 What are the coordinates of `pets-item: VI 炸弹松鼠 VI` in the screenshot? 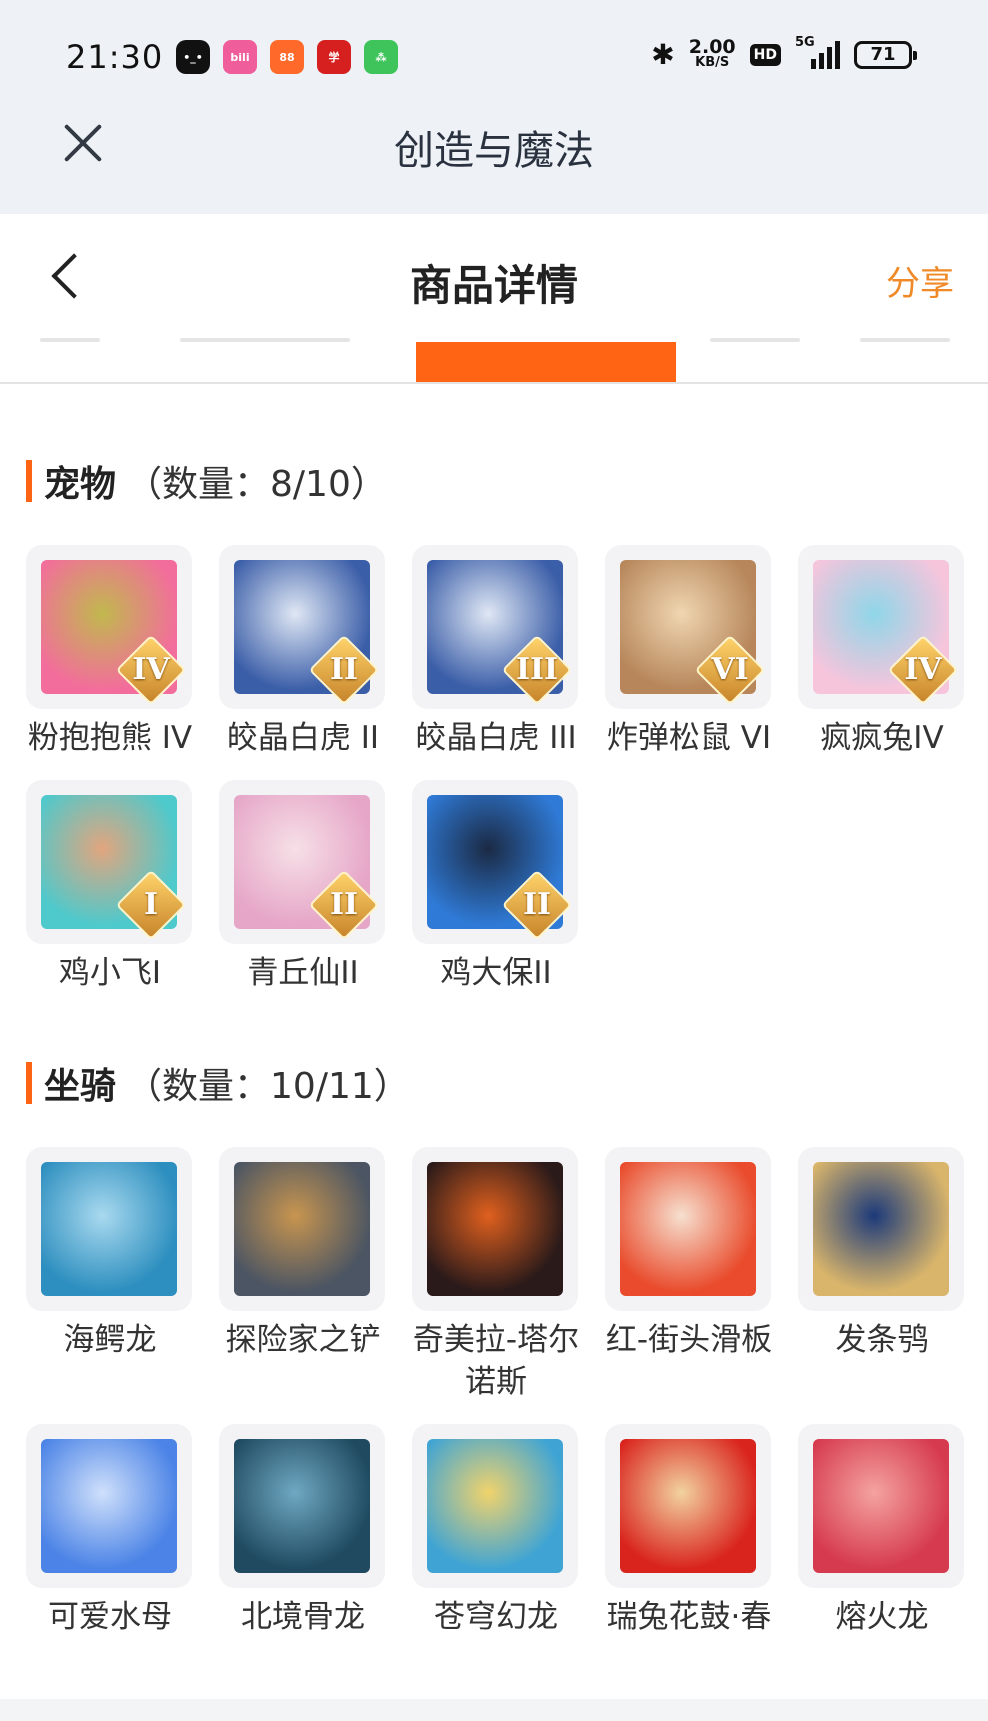 It's located at (689, 652).